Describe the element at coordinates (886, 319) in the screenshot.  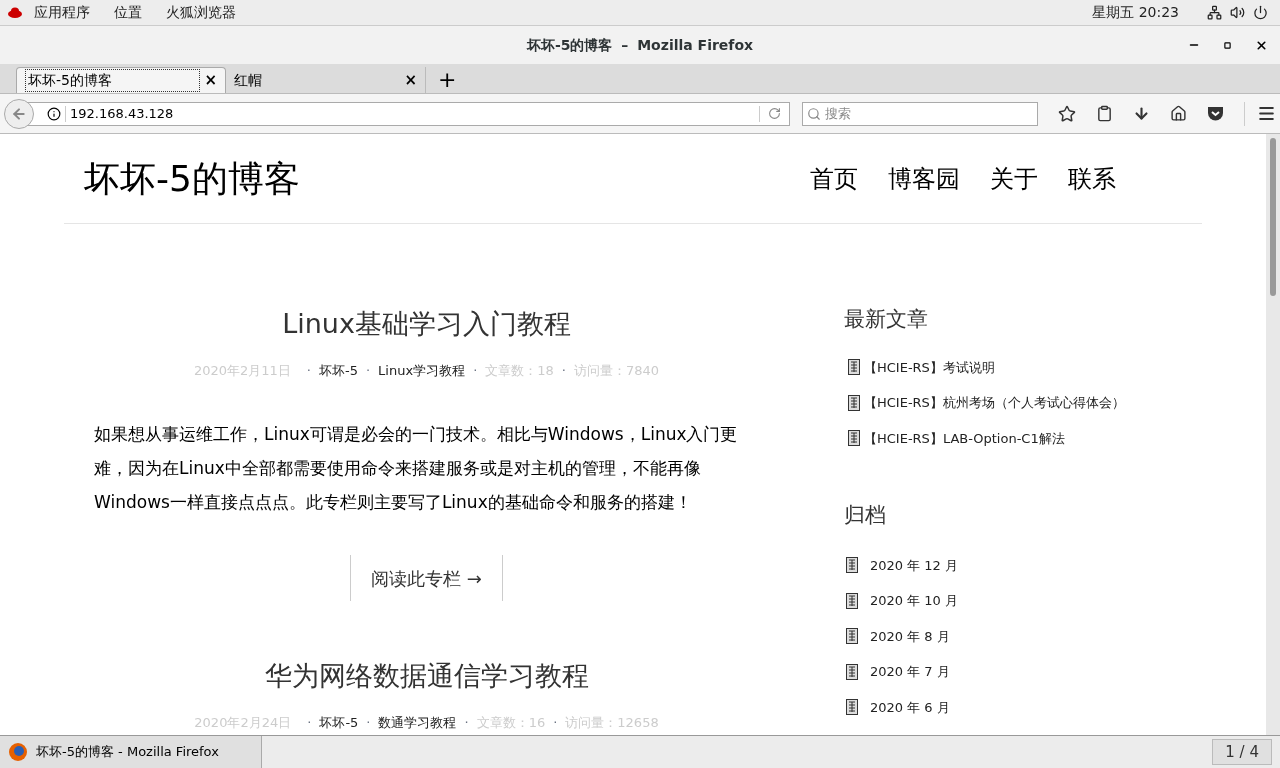
I see `sidebar-heading: 最新文章` at that location.